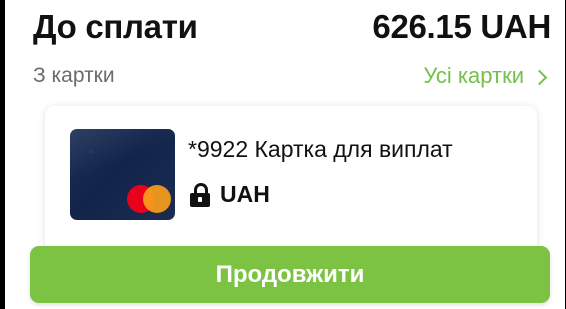  I want to click on chevron-right-icon, so click(539, 77).